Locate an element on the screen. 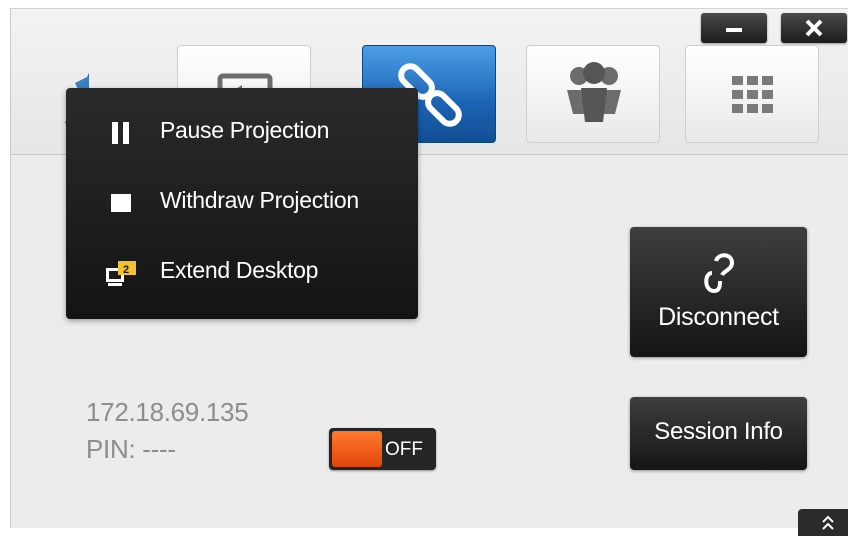 This screenshot has height=541, width=848. menu-item-pause-projection: Pause Projection is located at coordinates (242, 132).